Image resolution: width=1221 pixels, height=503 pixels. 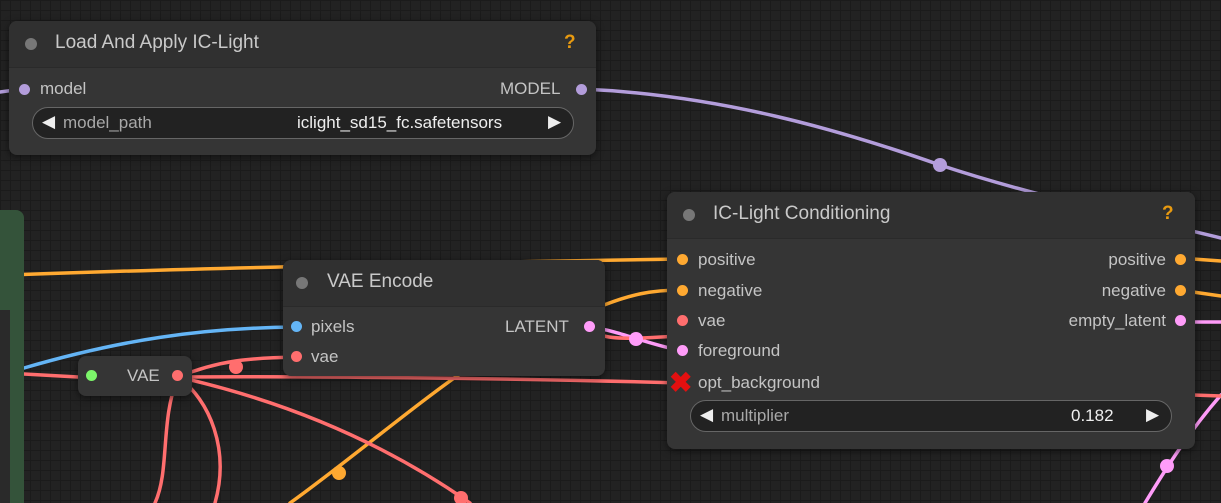 What do you see at coordinates (430, 380) in the screenshot?
I see `link-vae-cond` at bounding box center [430, 380].